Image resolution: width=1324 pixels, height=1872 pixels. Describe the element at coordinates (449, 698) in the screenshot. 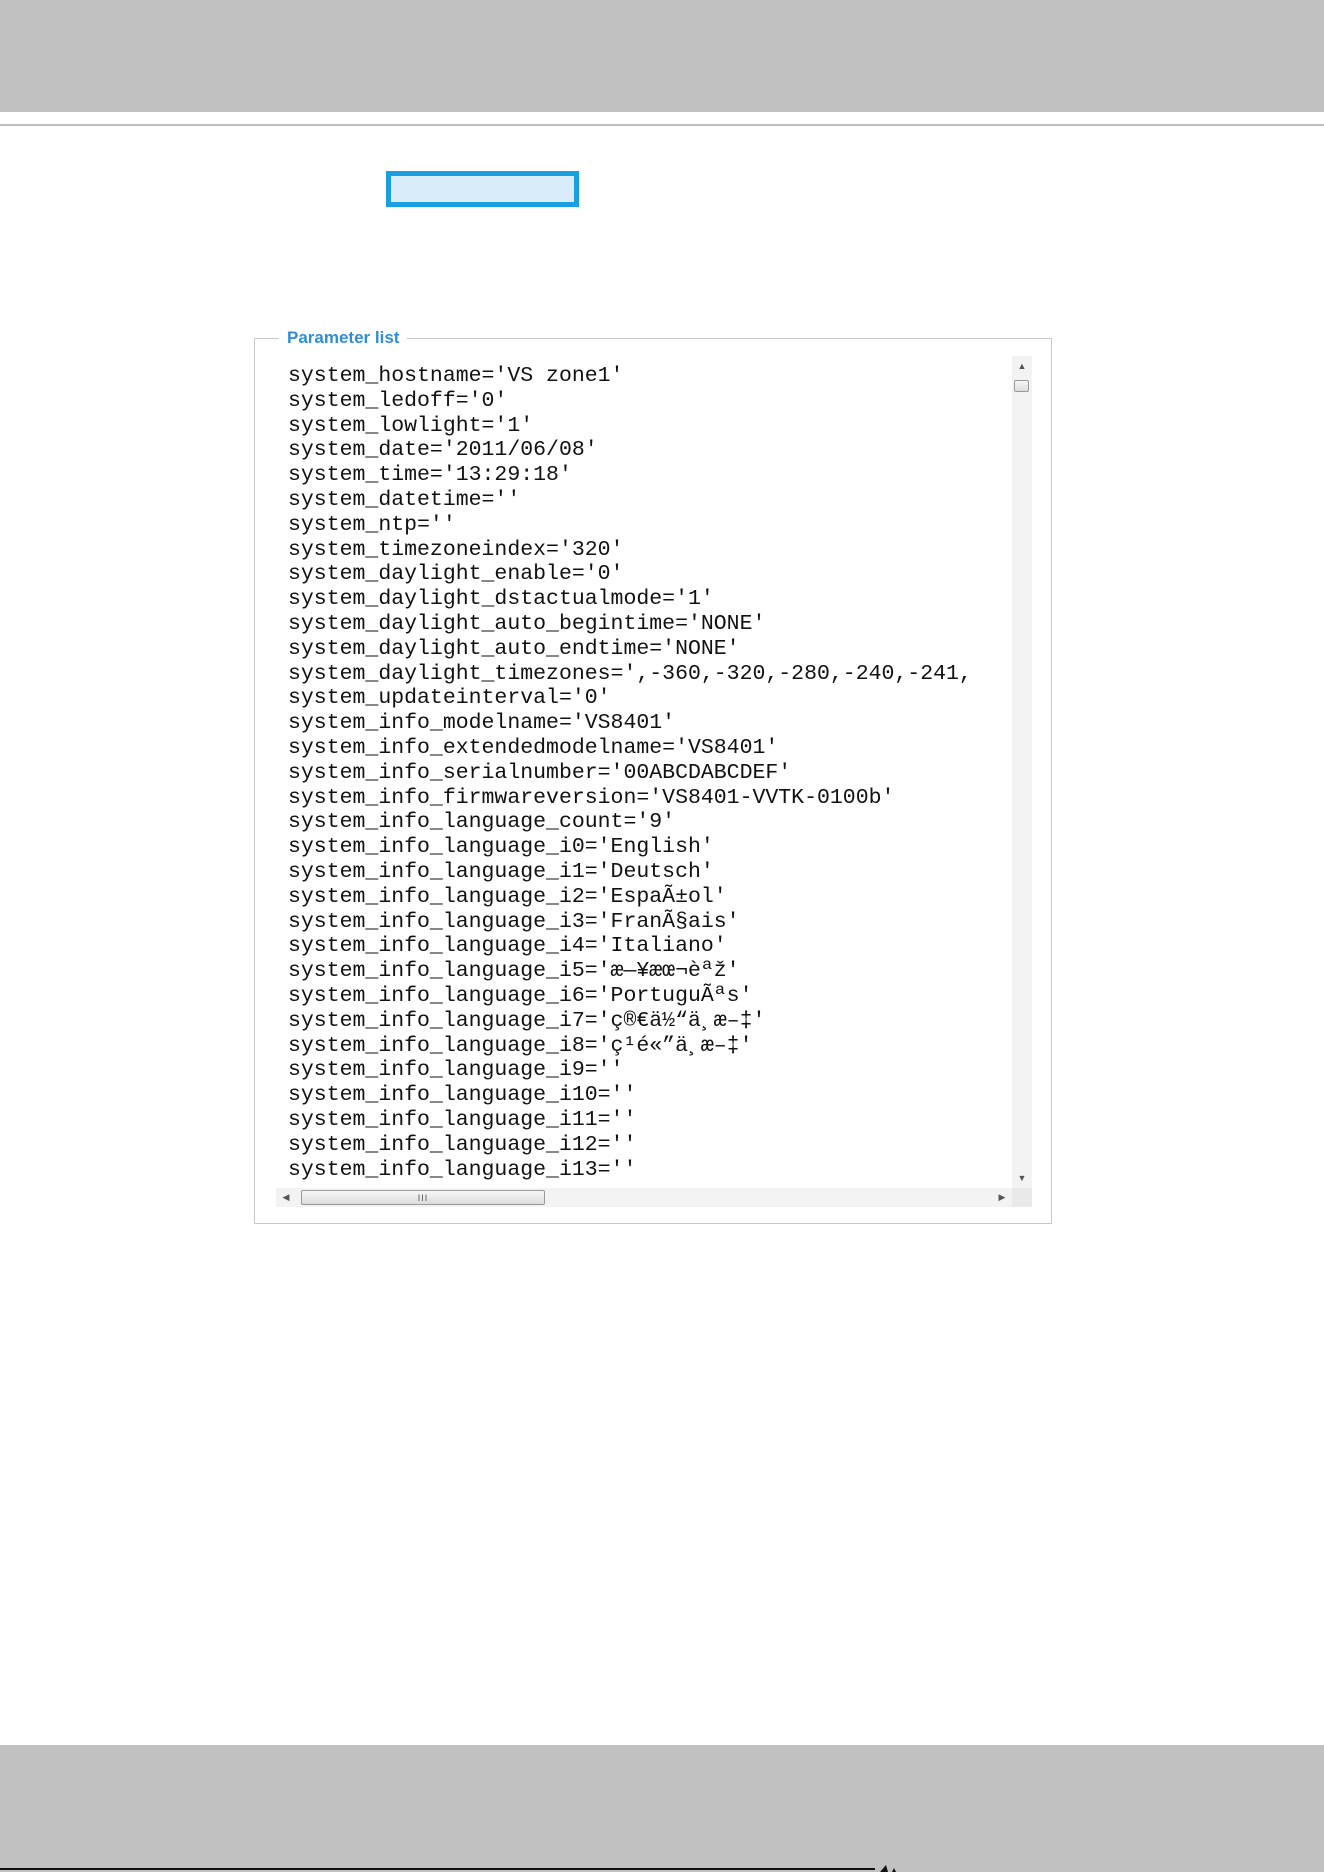

I see `parameter-line: system_updateinterval='0'` at that location.